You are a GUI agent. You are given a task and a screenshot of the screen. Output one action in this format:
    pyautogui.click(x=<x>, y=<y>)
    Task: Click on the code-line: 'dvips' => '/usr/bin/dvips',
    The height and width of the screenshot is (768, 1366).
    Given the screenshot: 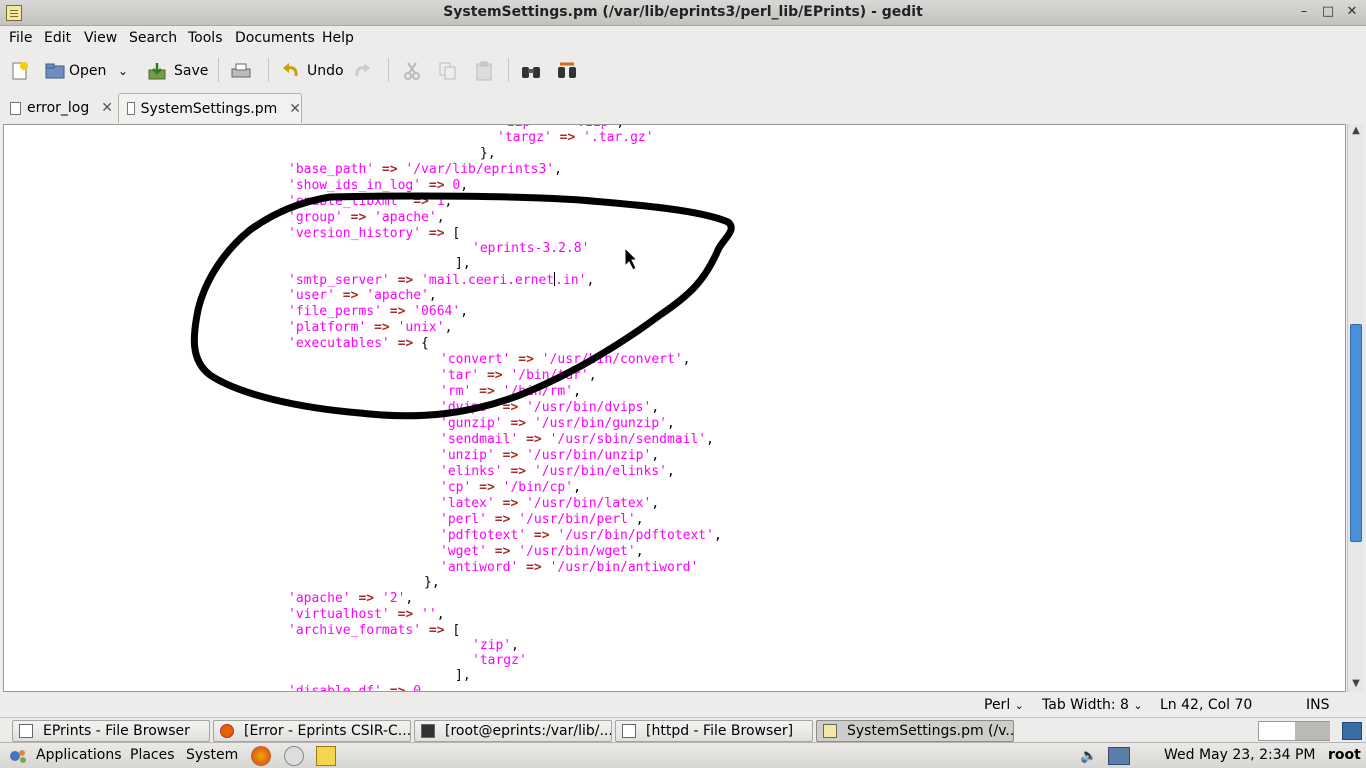 What is the action you would take?
    pyautogui.click(x=549, y=408)
    